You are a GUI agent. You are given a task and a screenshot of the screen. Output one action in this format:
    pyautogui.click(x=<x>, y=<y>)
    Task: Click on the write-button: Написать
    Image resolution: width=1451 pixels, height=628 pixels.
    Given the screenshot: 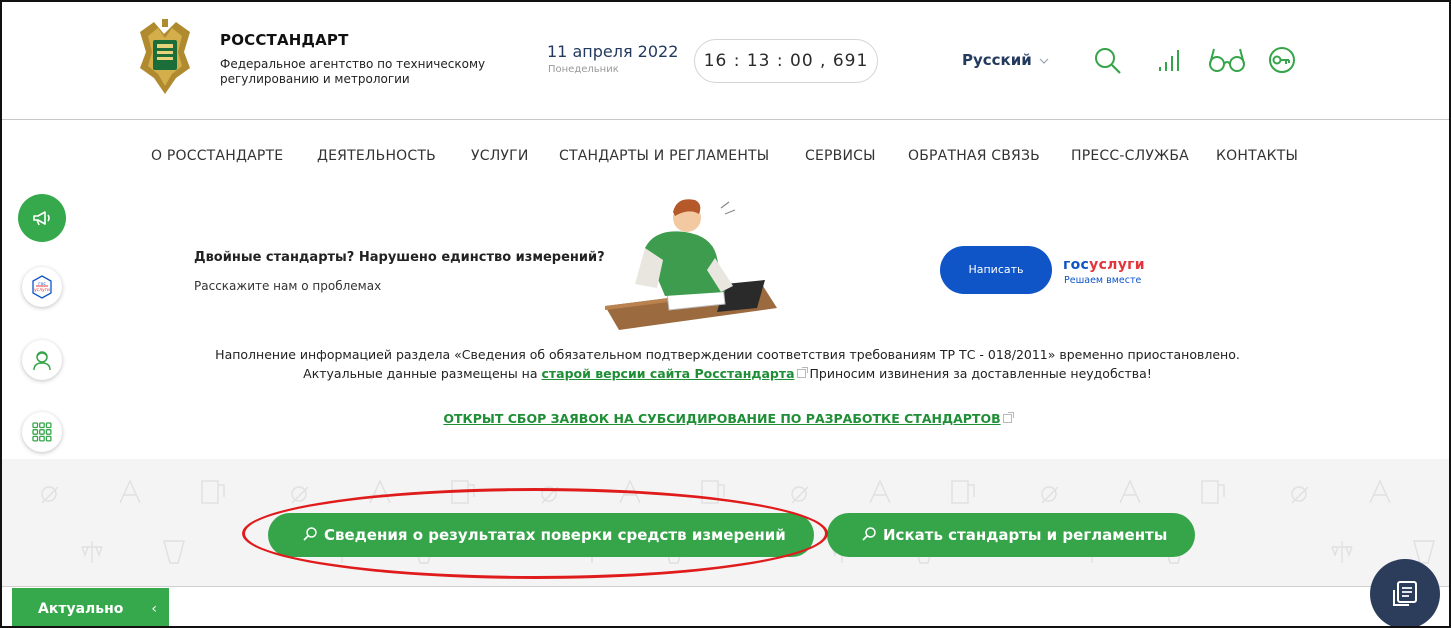 What is the action you would take?
    pyautogui.click(x=996, y=270)
    